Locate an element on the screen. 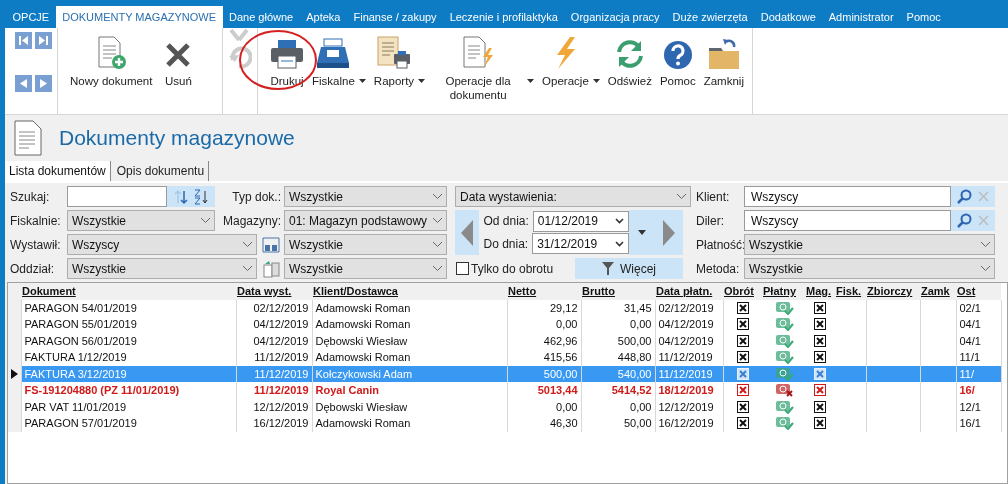 This screenshot has width=1008, height=484. next-icon is located at coordinates (43, 83).